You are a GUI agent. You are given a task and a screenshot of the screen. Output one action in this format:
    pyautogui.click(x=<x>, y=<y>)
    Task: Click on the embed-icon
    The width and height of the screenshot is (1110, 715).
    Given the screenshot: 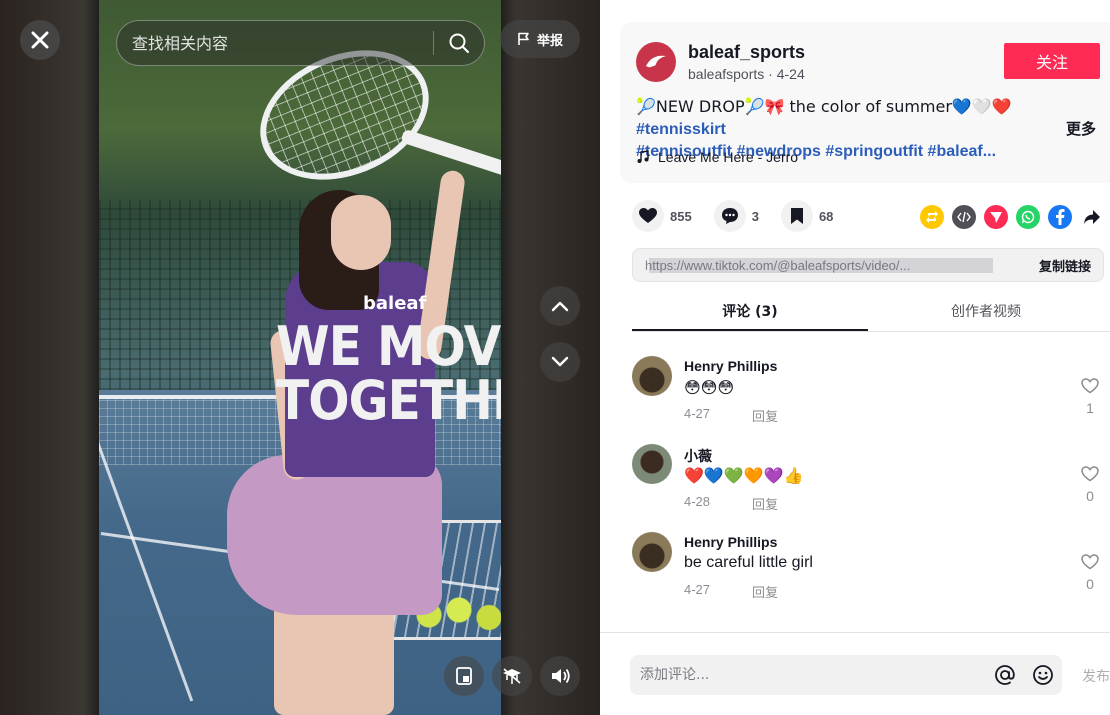 What is the action you would take?
    pyautogui.click(x=964, y=217)
    